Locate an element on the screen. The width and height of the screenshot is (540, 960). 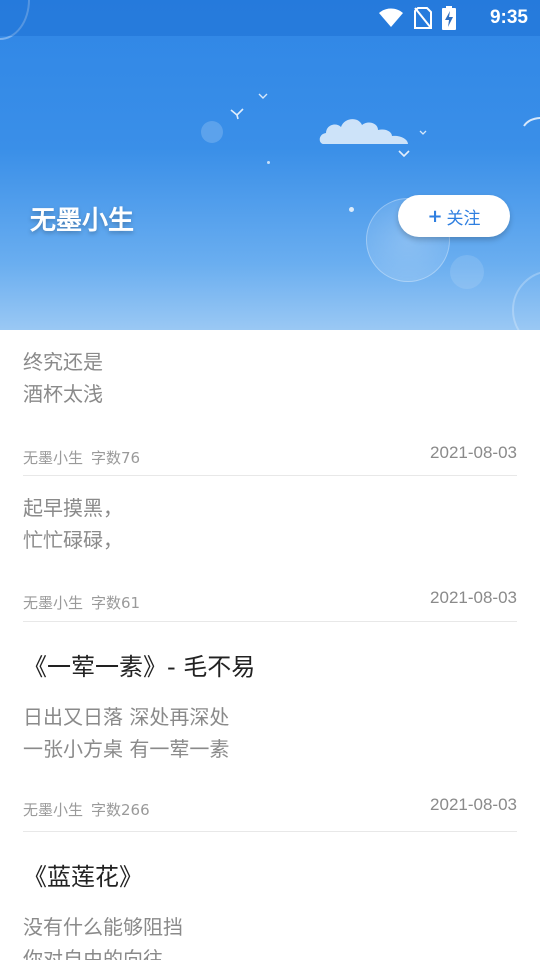
list-item: 《蓝莲花》 没有什么能够阻挡 你对自由的向往 is located at coordinates (270, 896).